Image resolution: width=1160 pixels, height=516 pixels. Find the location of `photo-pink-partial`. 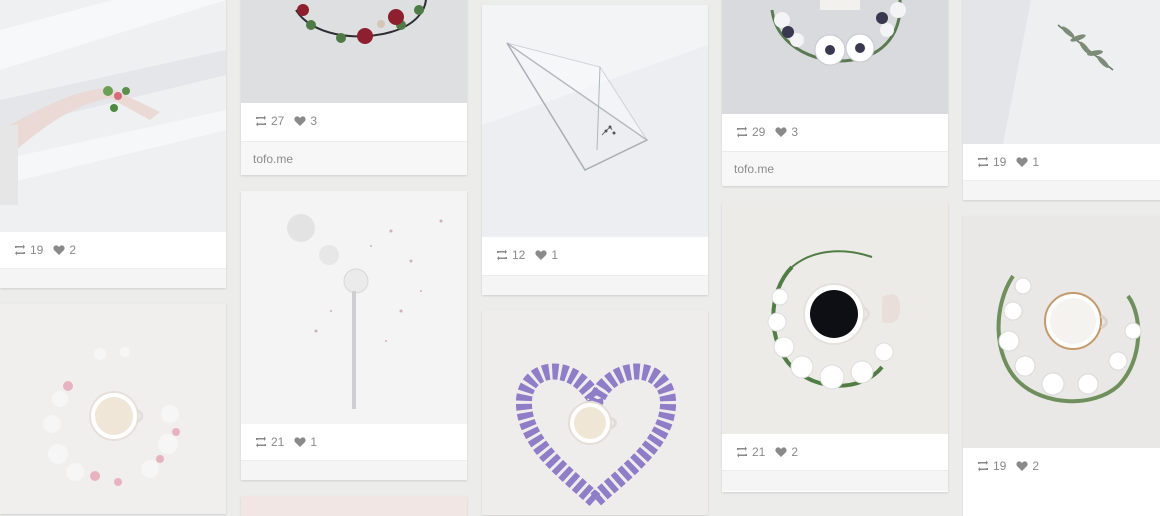

photo-pink-partial is located at coordinates (354, 506).